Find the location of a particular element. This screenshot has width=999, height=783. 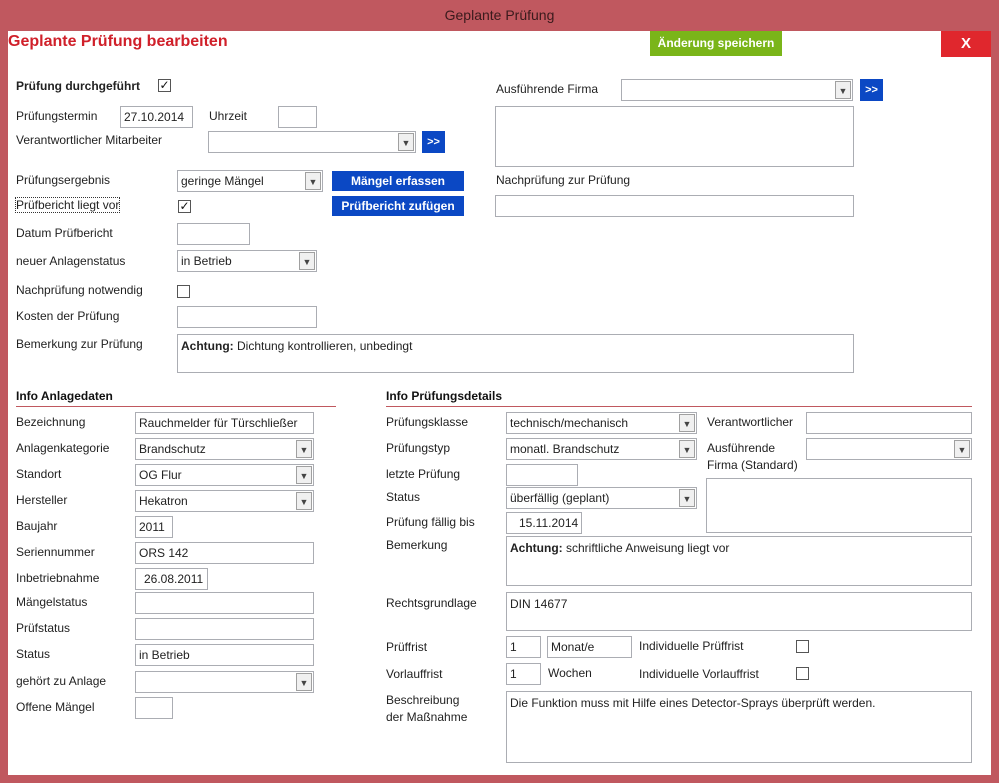

anlage-label: Inbetriebnahme is located at coordinates (58, 578).